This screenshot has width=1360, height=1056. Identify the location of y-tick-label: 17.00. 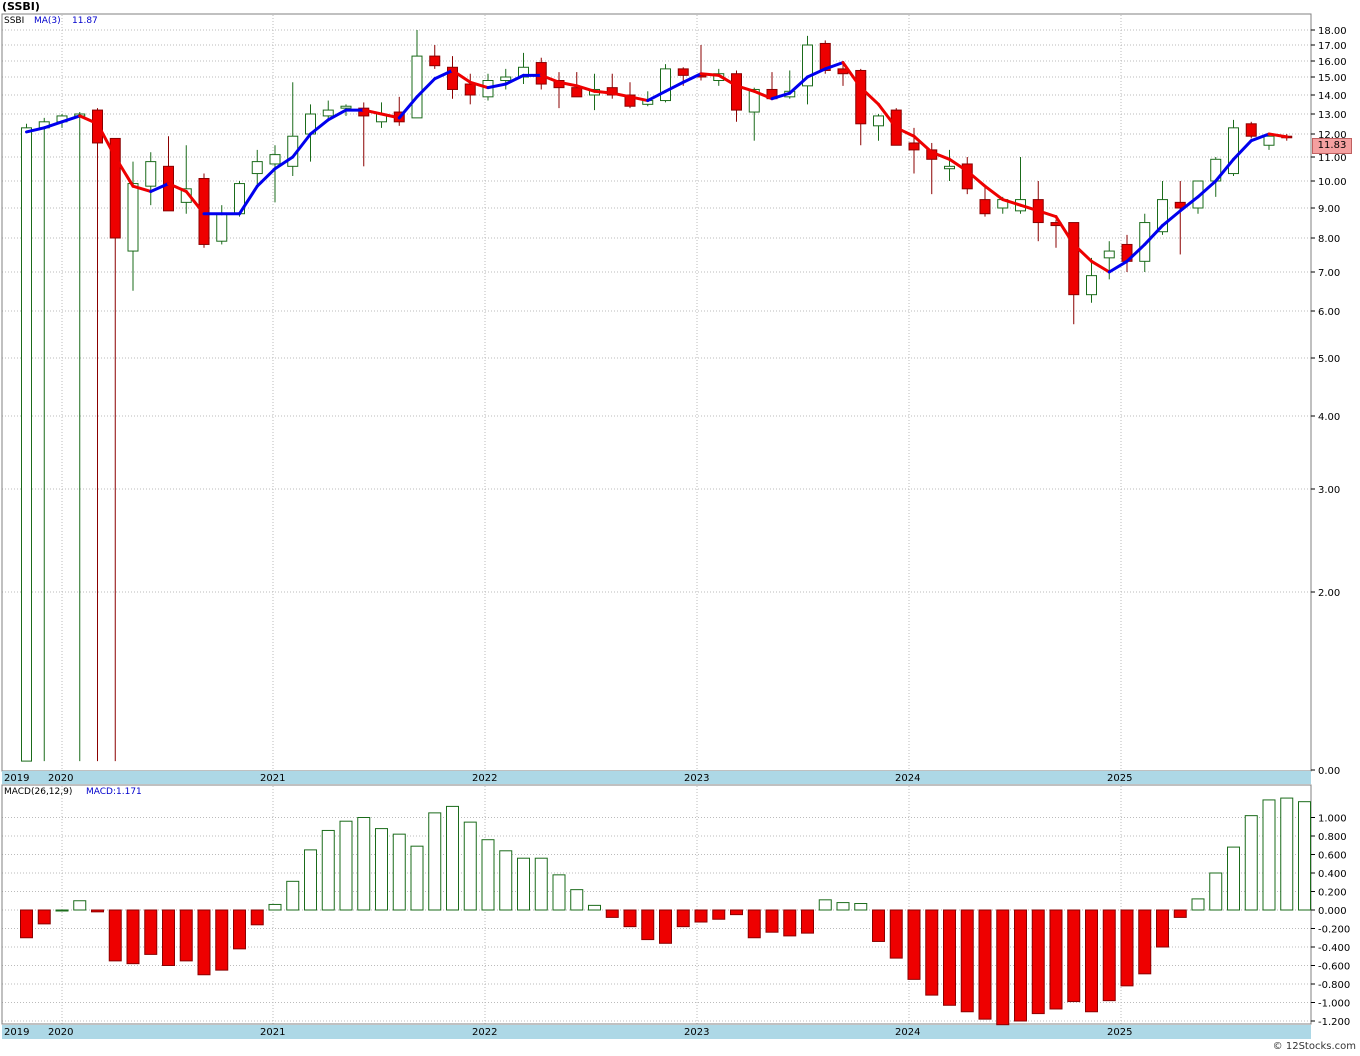
(1332, 46).